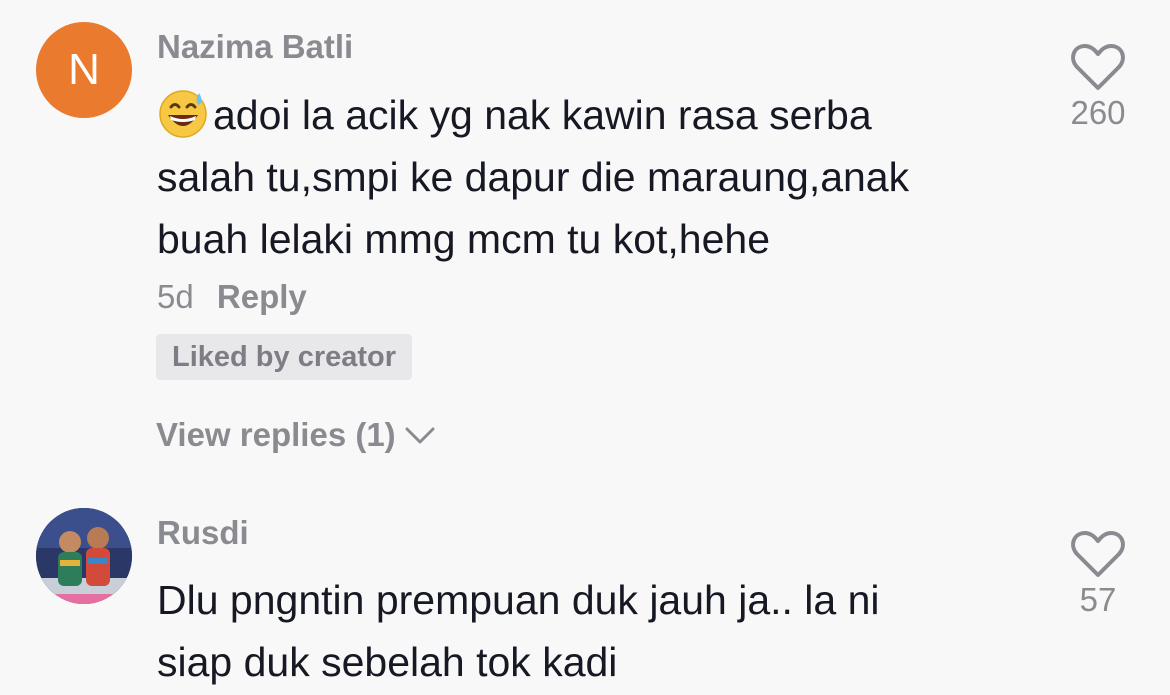  What do you see at coordinates (183, 114) in the screenshot?
I see `grinning-face-with-sweat-icon` at bounding box center [183, 114].